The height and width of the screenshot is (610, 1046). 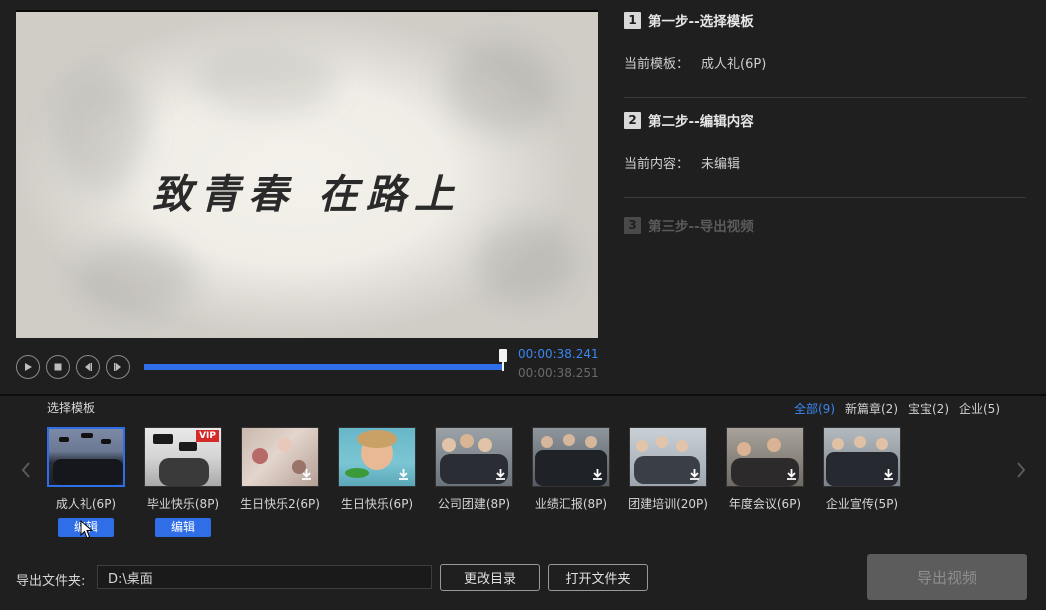 What do you see at coordinates (323, 367) in the screenshot?
I see `progress-bar` at bounding box center [323, 367].